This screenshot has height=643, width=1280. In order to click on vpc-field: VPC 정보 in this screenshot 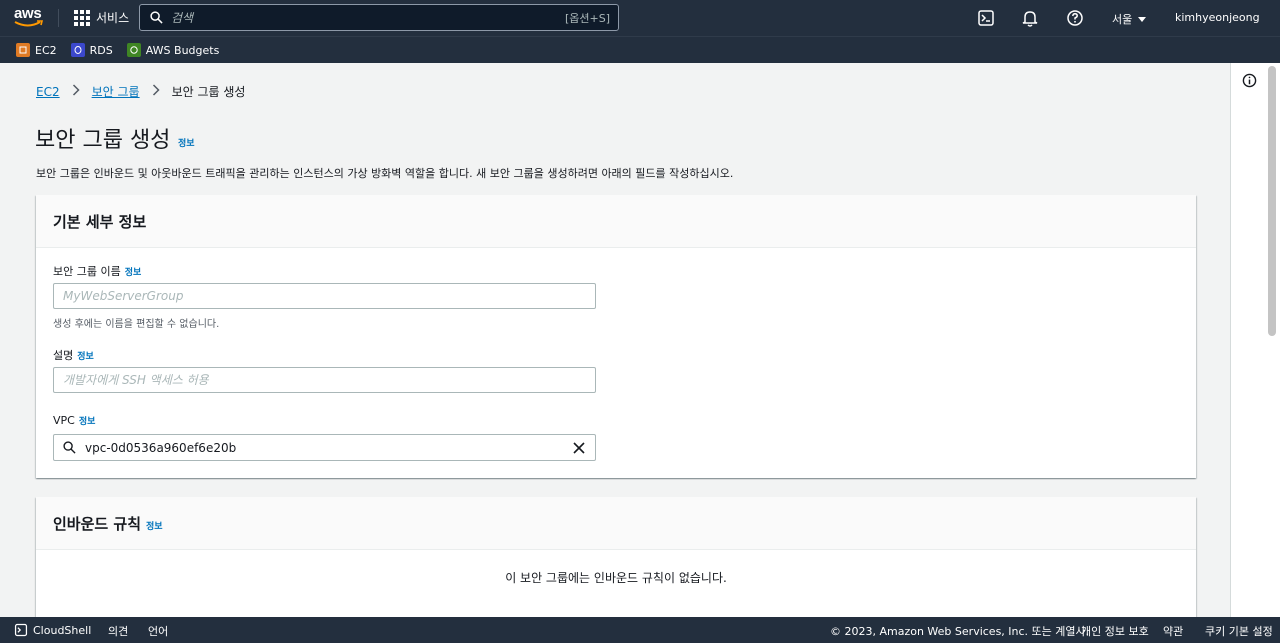, I will do `click(74, 420)`.